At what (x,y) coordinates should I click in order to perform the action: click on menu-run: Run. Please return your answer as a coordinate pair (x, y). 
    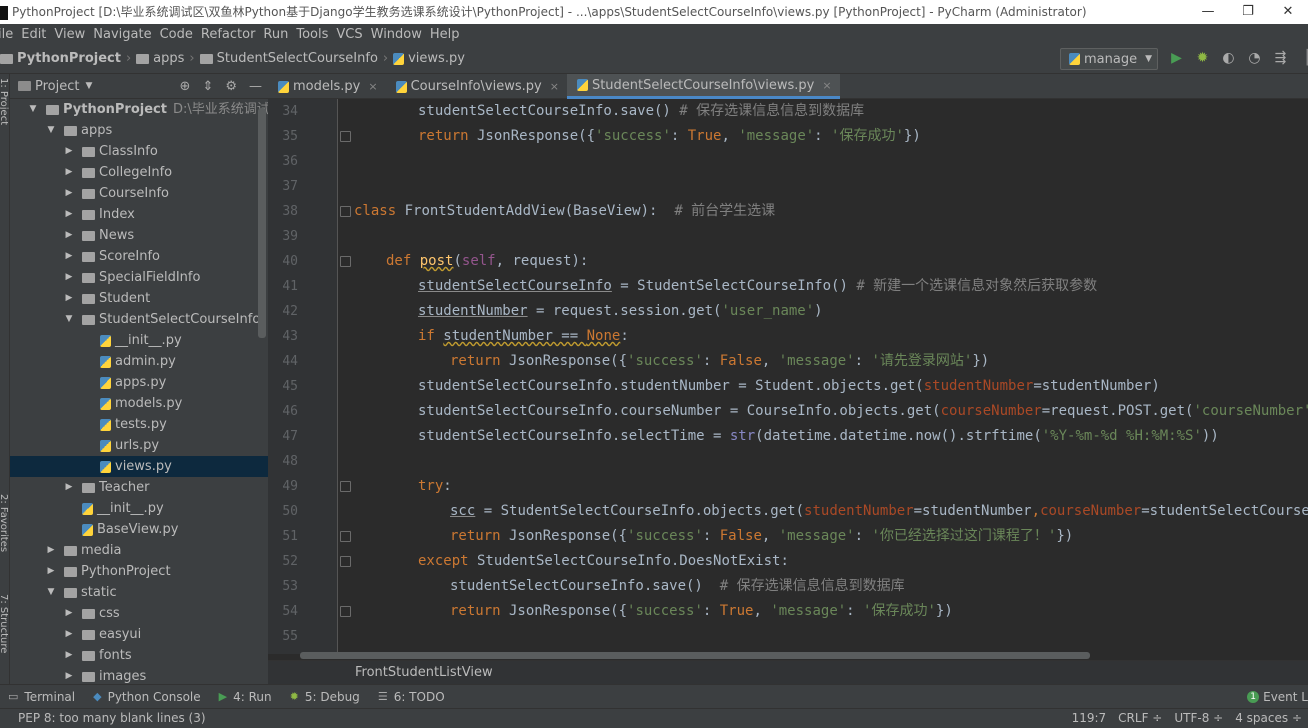
    Looking at the image, I should click on (278, 34).